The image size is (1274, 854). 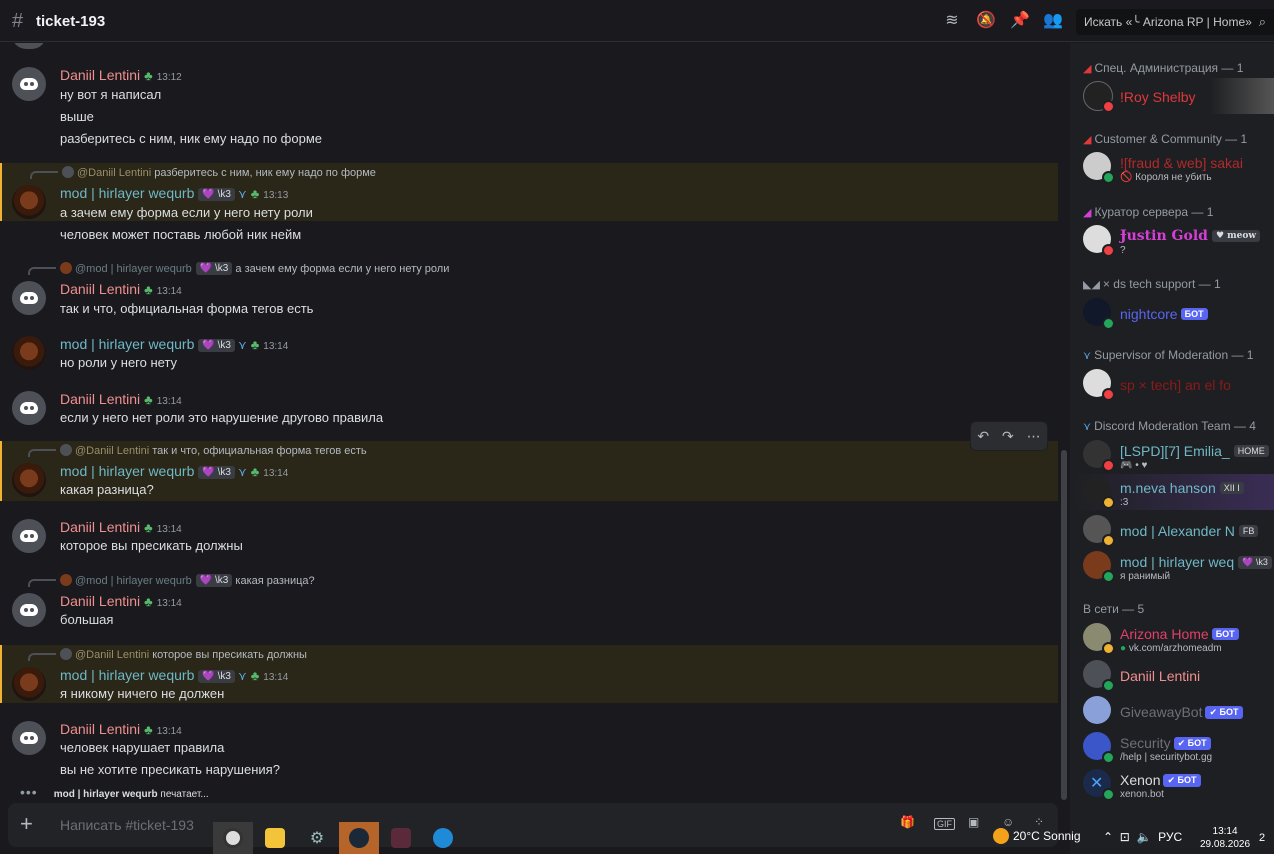 What do you see at coordinates (1172, 240) in the screenshot?
I see `member-item: Ɉustin Gold ♥ meow ?` at bounding box center [1172, 240].